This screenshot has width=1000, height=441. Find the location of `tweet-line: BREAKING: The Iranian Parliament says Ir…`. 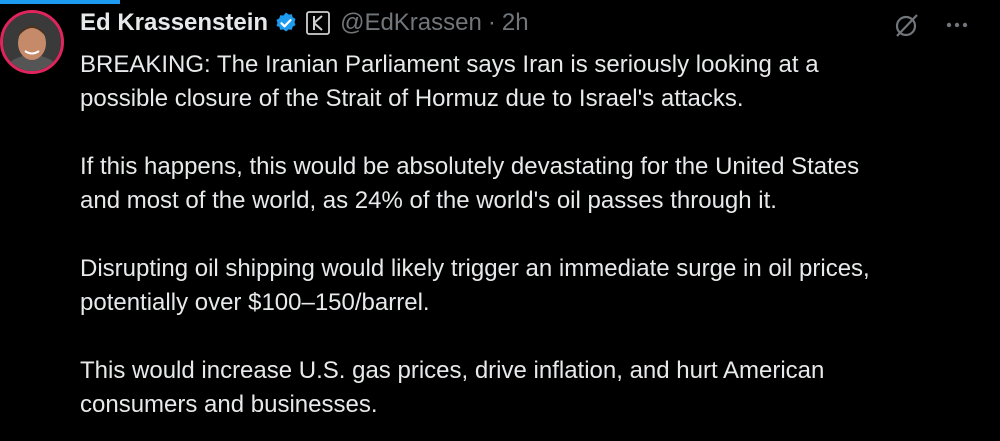

tweet-line: BREAKING: The Iranian Parliament says Ir… is located at coordinates (449, 64).